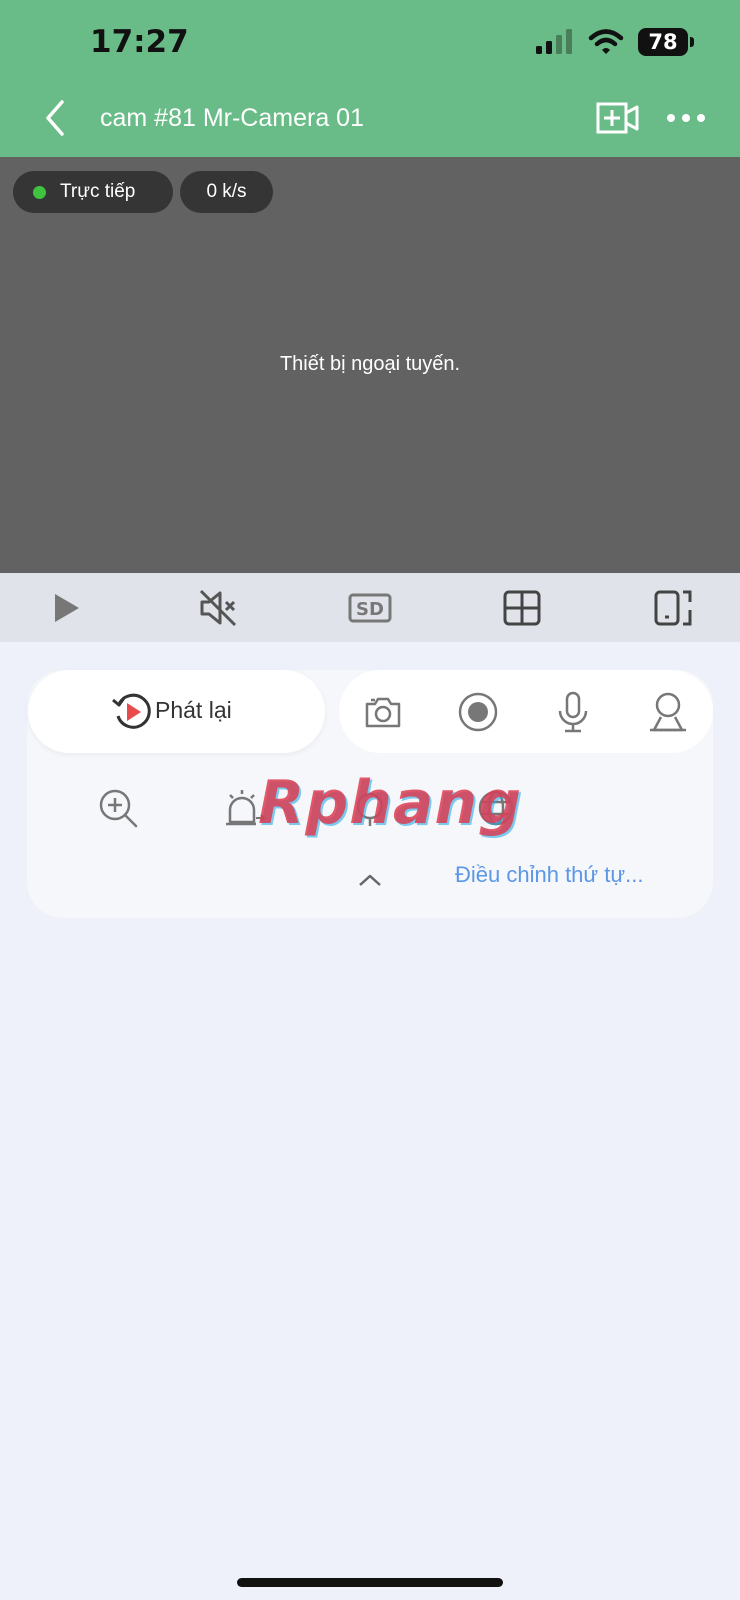 The height and width of the screenshot is (1600, 740). Describe the element at coordinates (526, 711) in the screenshot. I see `quick-tools-group` at that location.